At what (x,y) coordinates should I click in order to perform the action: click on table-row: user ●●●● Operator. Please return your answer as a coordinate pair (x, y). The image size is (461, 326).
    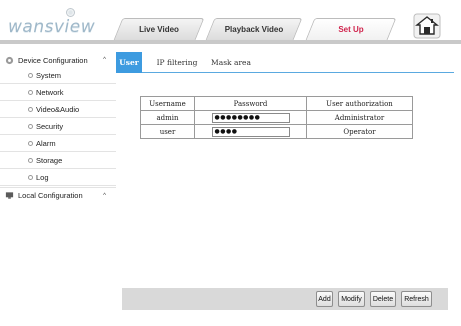
    Looking at the image, I should click on (276, 131).